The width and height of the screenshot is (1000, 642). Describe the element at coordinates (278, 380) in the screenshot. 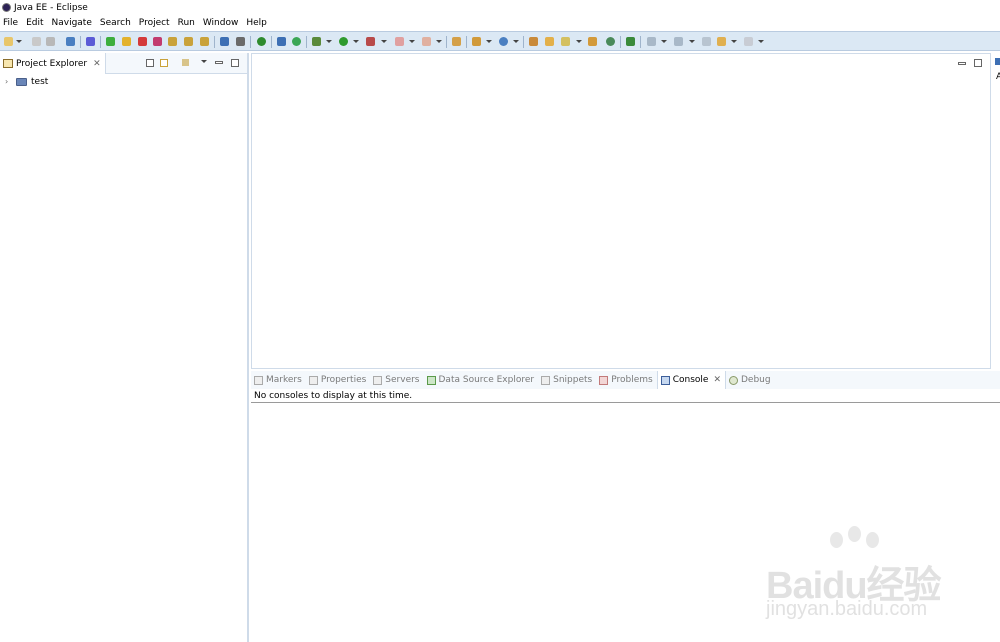

I see `tab-markers: Markers` at that location.